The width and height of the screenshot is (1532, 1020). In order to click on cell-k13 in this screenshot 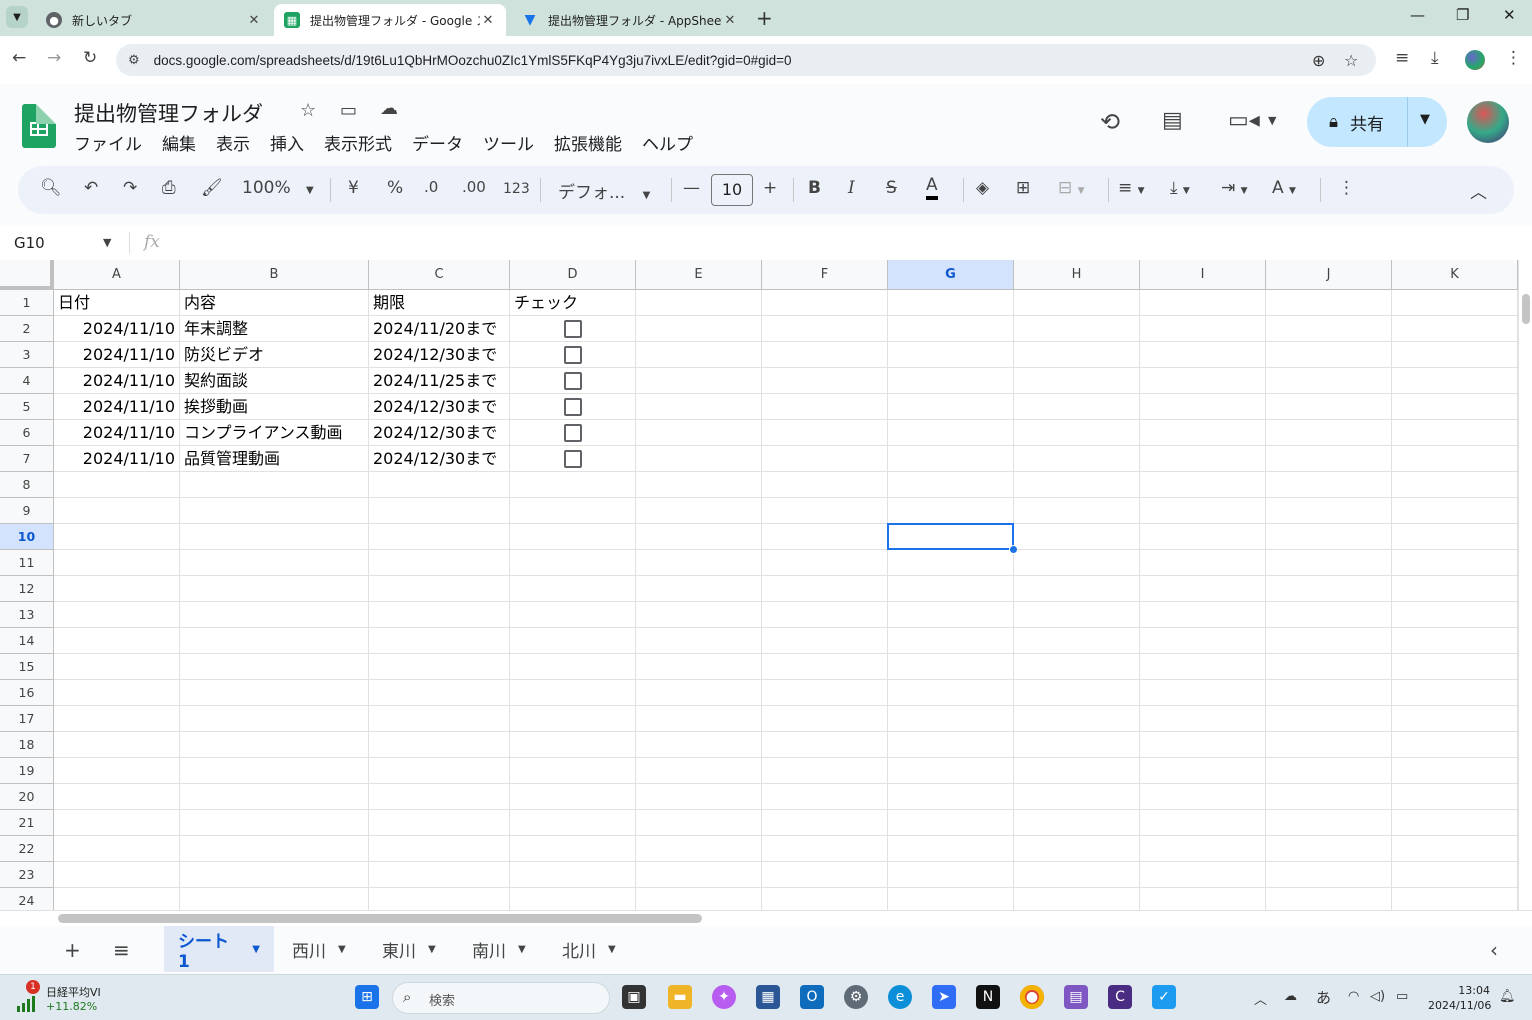, I will do `click(1455, 615)`.